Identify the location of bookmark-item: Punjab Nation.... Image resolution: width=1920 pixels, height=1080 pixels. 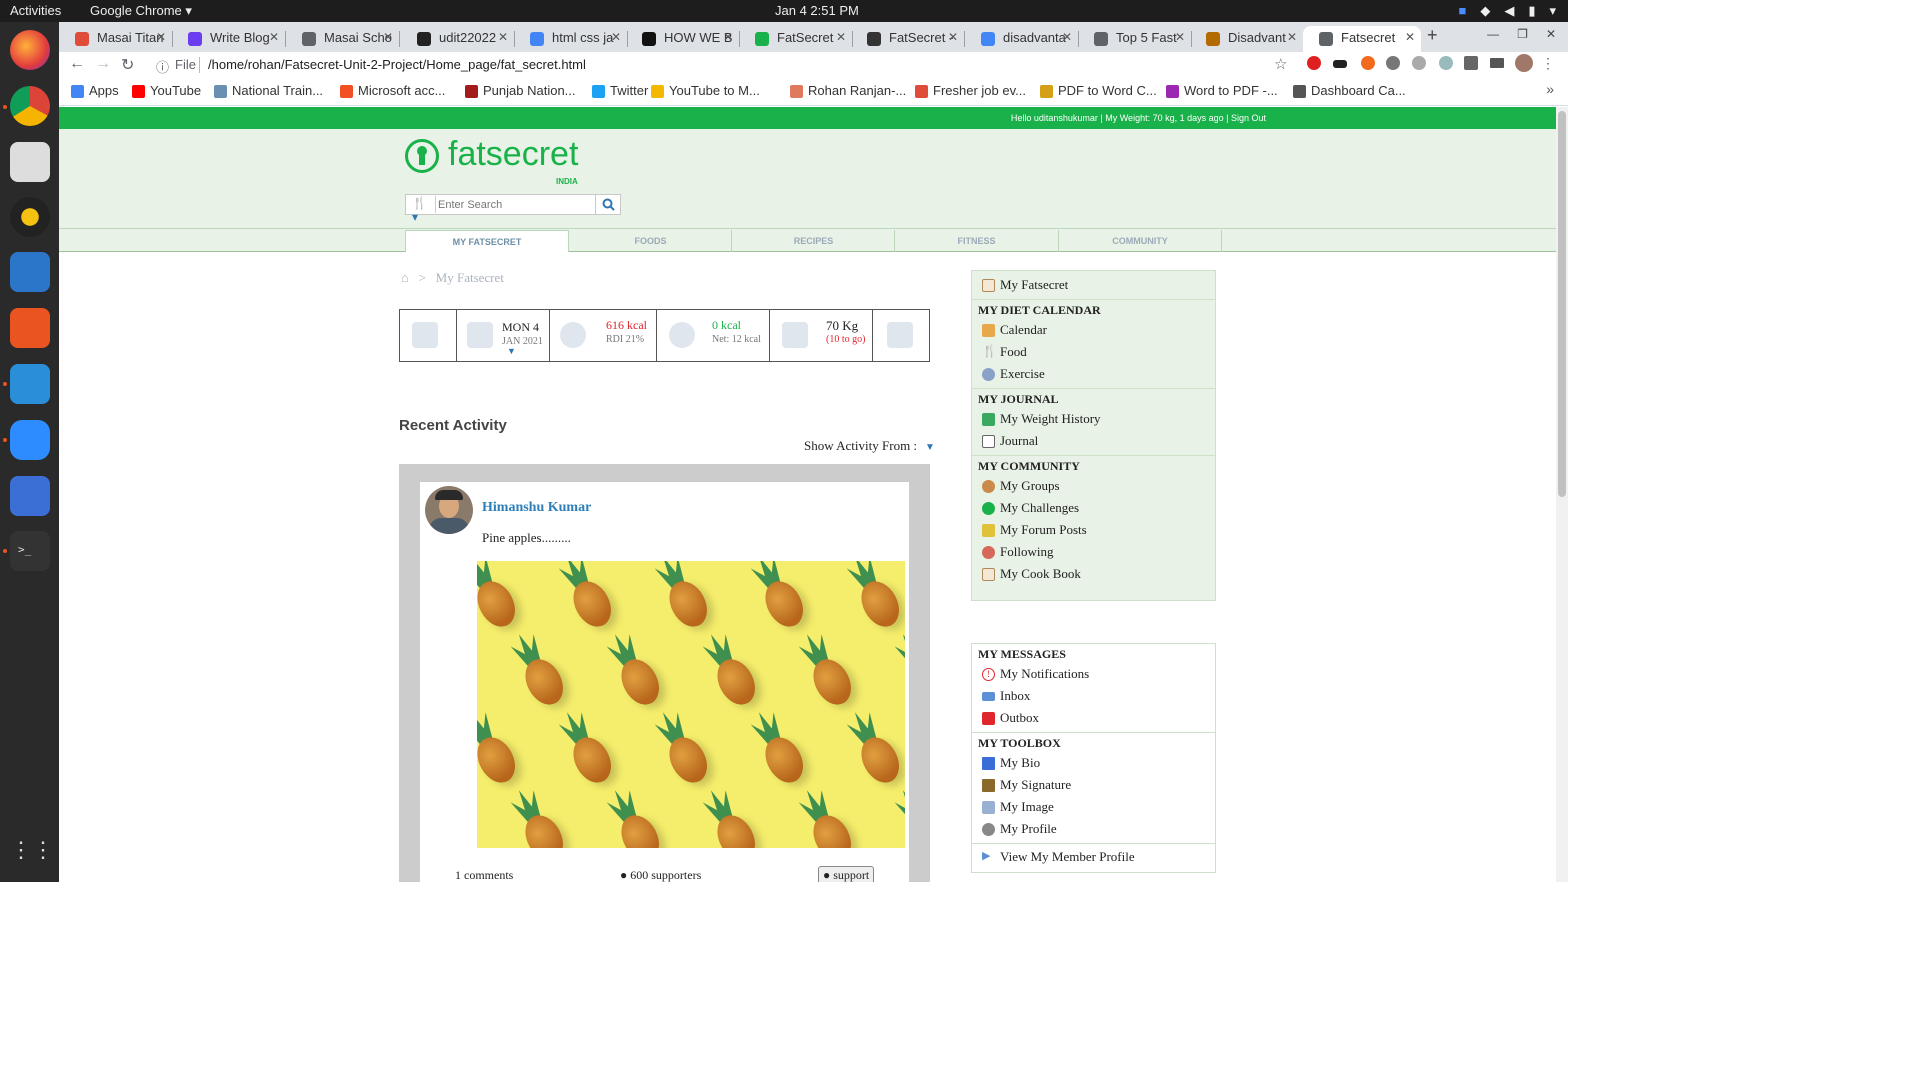
(520, 90).